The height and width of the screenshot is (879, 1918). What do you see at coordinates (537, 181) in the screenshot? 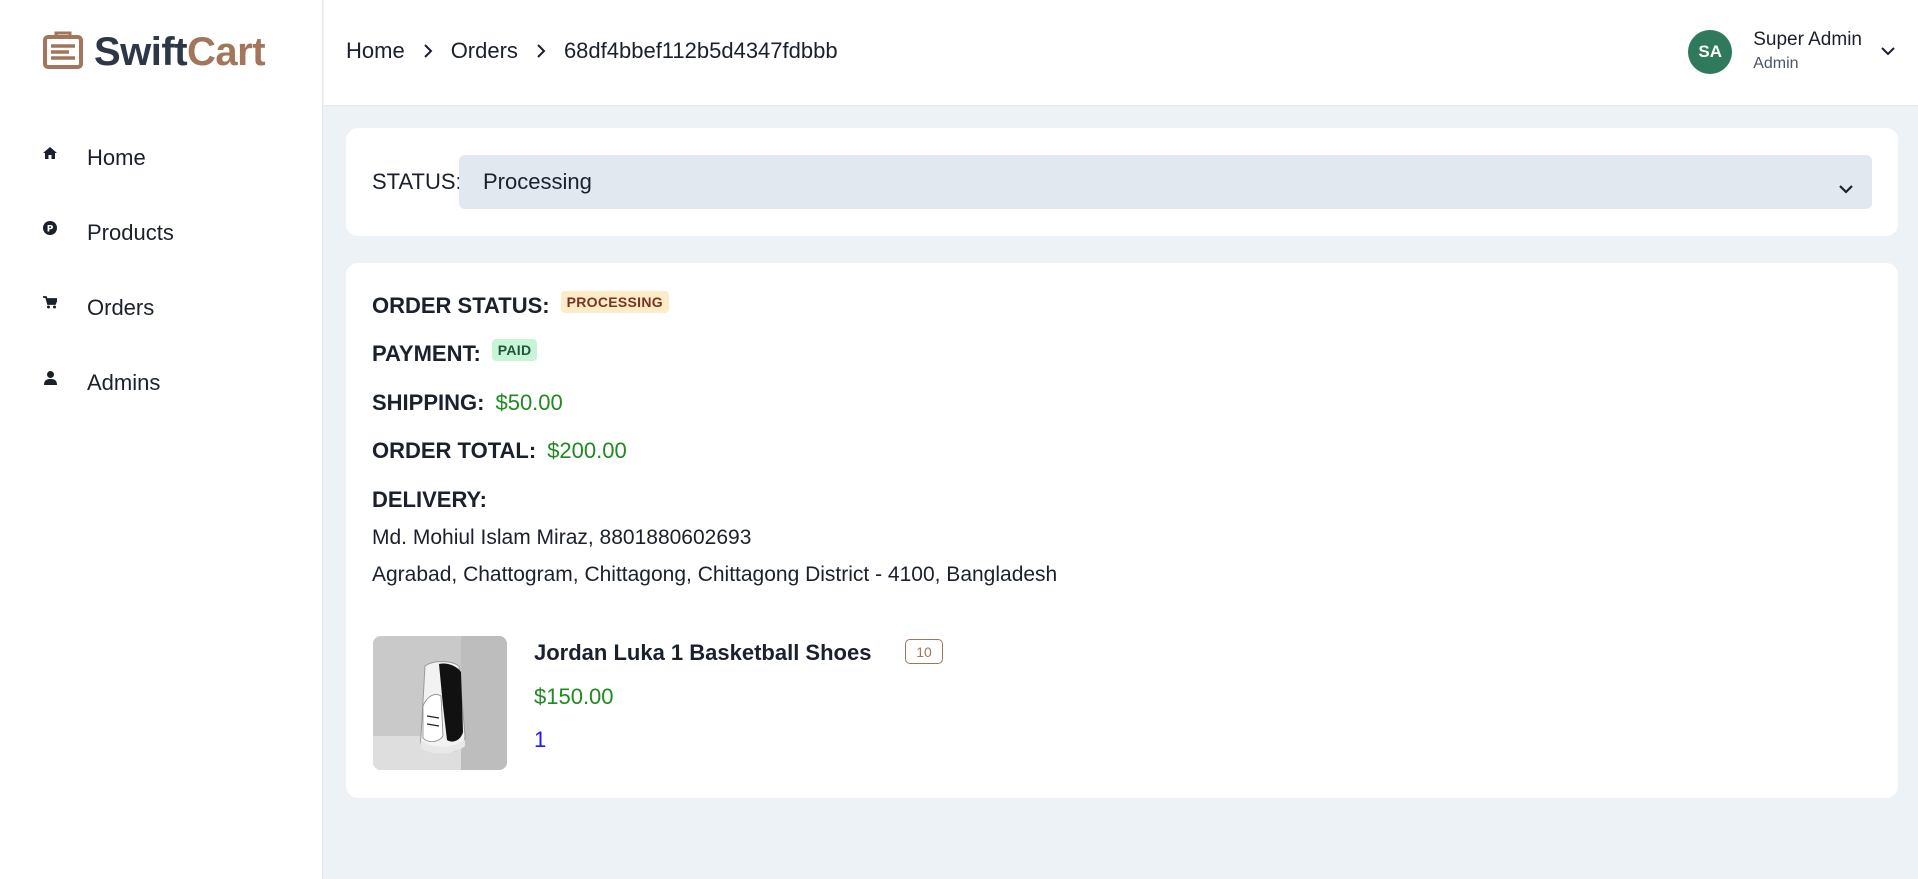
I see `status-selected-value: Processing` at bounding box center [537, 181].